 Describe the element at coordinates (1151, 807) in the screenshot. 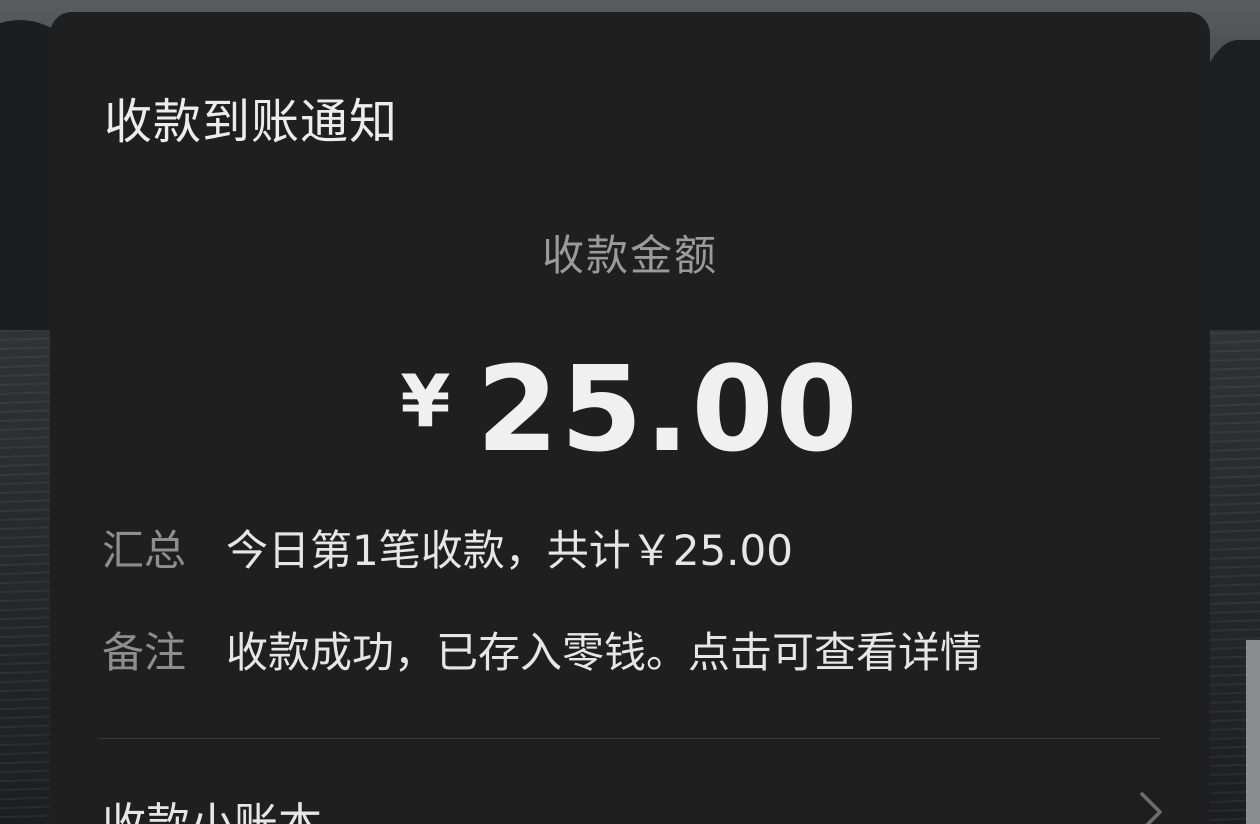

I see `chevron-right-icon` at that location.